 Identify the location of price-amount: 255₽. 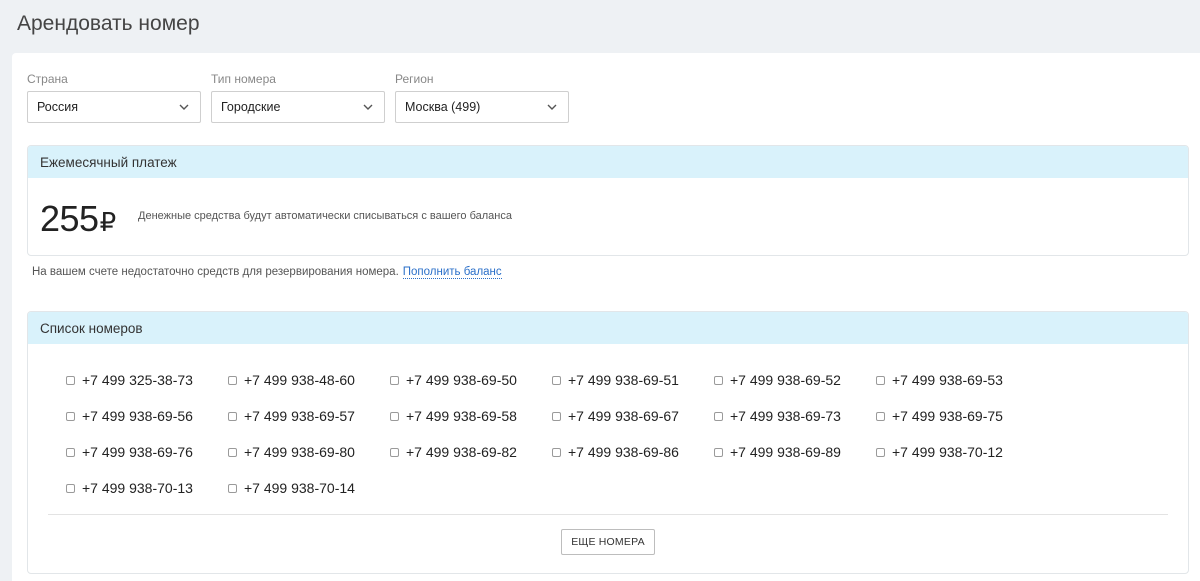
(78, 219).